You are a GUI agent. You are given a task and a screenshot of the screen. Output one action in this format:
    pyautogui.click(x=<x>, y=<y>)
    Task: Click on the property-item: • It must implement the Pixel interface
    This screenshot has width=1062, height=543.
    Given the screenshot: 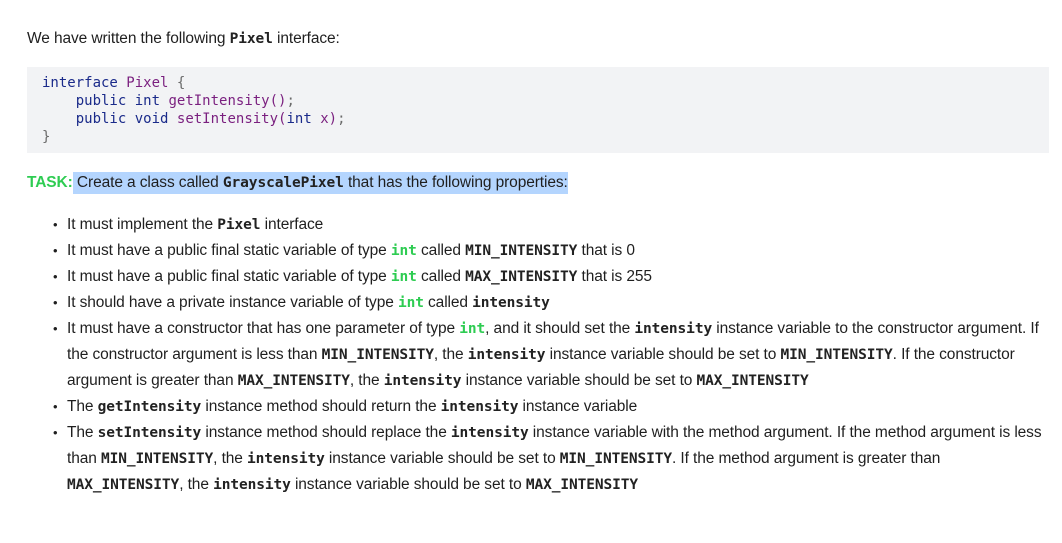 What is the action you would take?
    pyautogui.click(x=555, y=225)
    